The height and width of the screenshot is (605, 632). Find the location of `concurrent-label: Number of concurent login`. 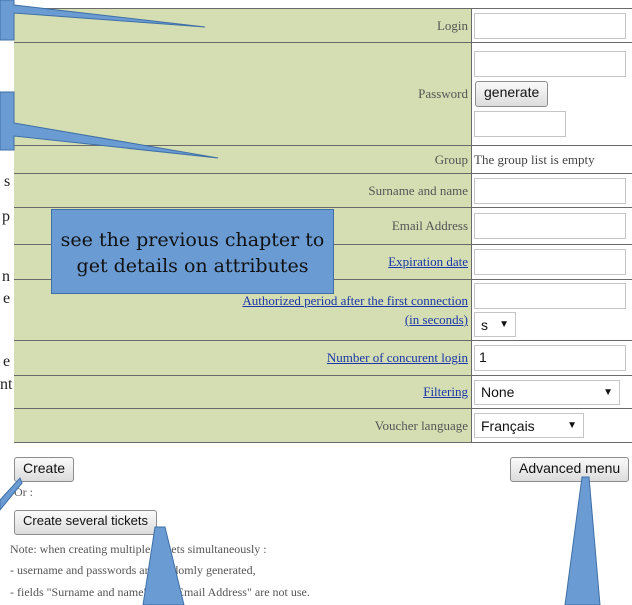

concurrent-label: Number of concurent login is located at coordinates (243, 358).